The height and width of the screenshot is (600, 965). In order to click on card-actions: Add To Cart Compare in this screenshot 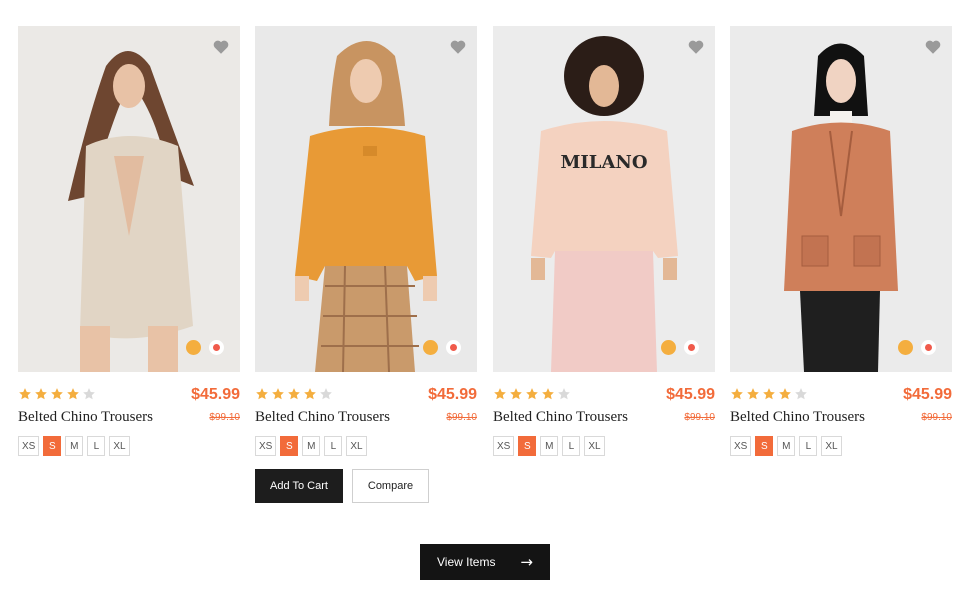, I will do `click(342, 486)`.